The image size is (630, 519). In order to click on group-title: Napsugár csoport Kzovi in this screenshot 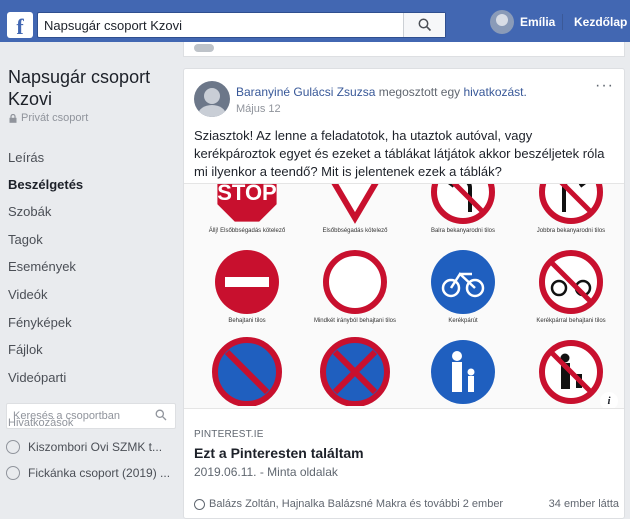, I will do `click(93, 88)`.